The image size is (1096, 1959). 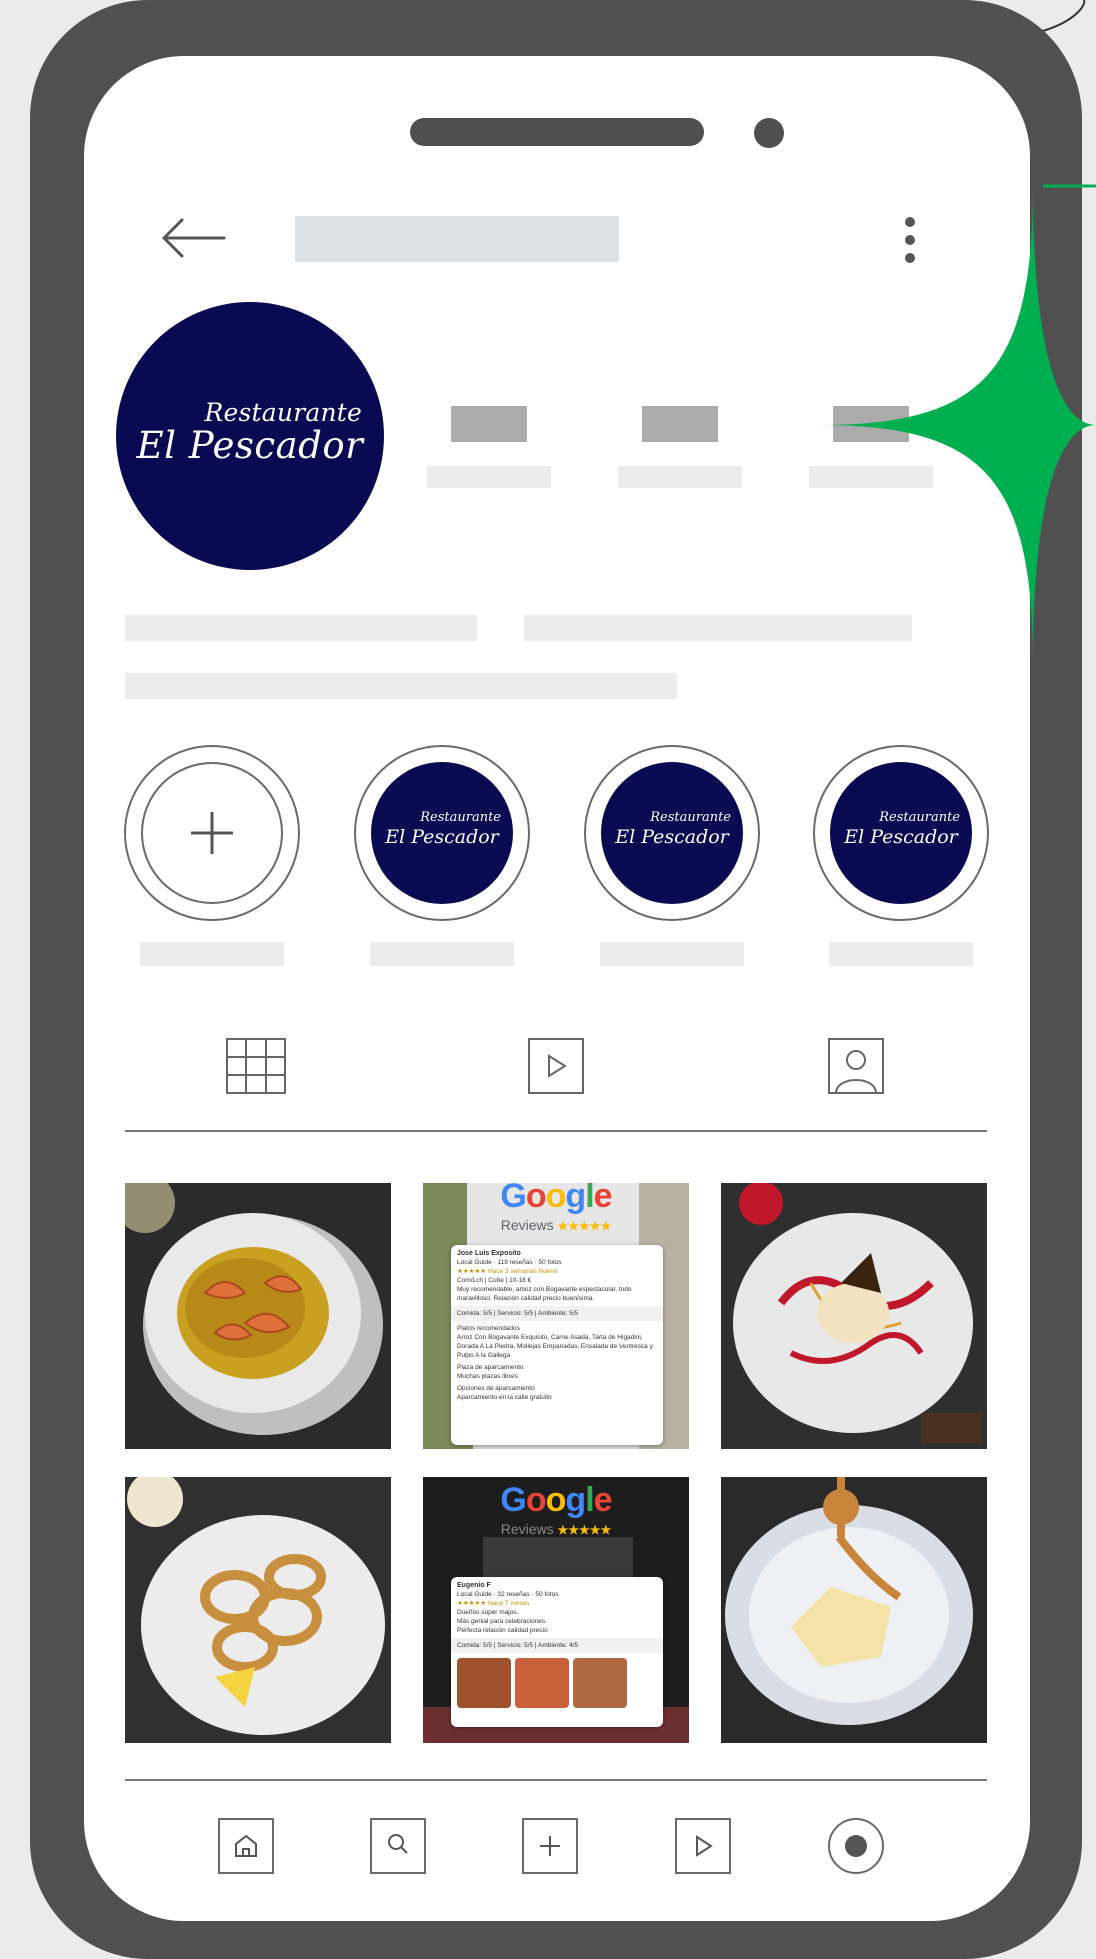 I want to click on reels-button, so click(x=703, y=1846).